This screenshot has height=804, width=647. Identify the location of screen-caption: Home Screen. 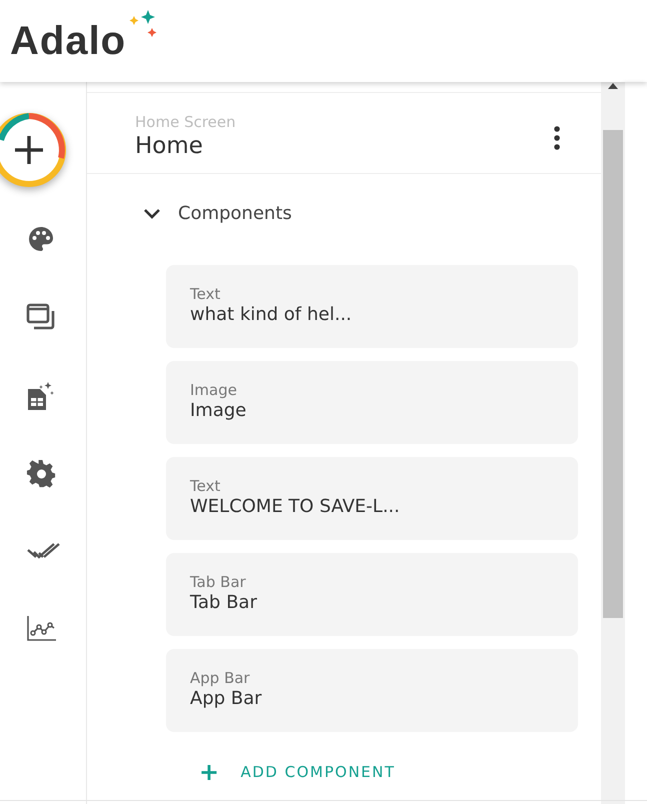
(185, 122).